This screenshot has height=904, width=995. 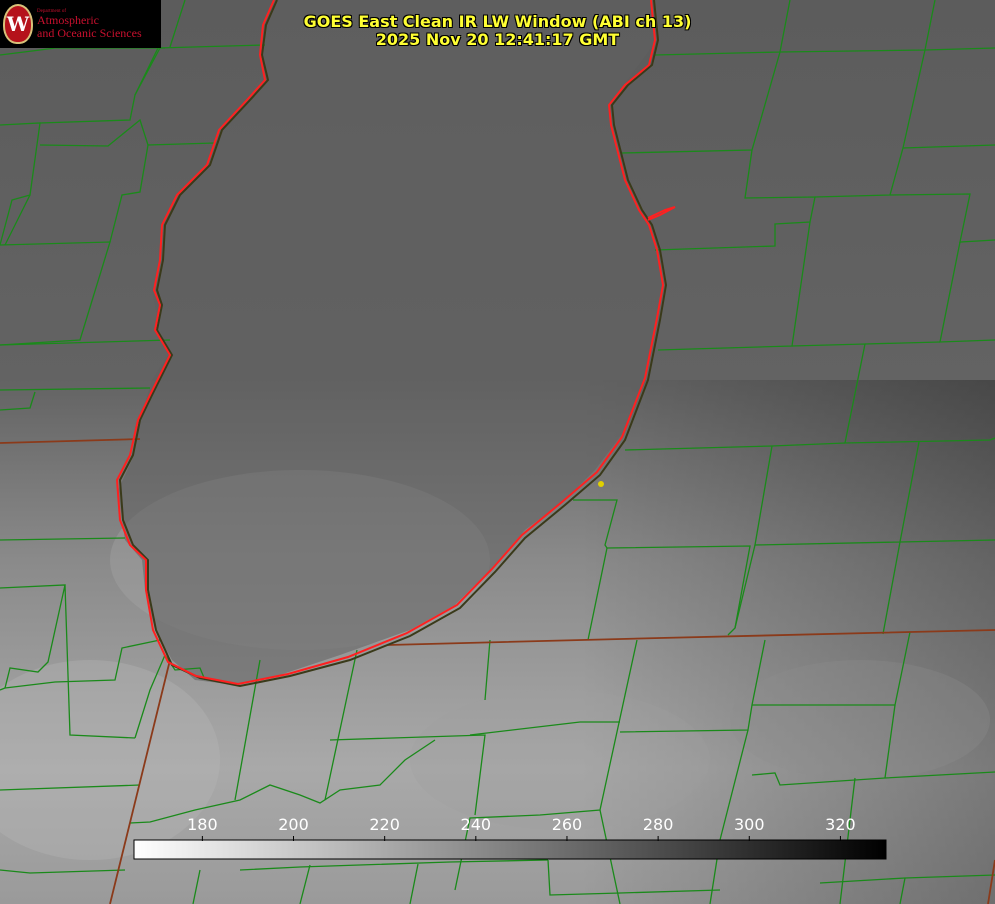 What do you see at coordinates (658, 824) in the screenshot?
I see `colorbar-tick-label: 280` at bounding box center [658, 824].